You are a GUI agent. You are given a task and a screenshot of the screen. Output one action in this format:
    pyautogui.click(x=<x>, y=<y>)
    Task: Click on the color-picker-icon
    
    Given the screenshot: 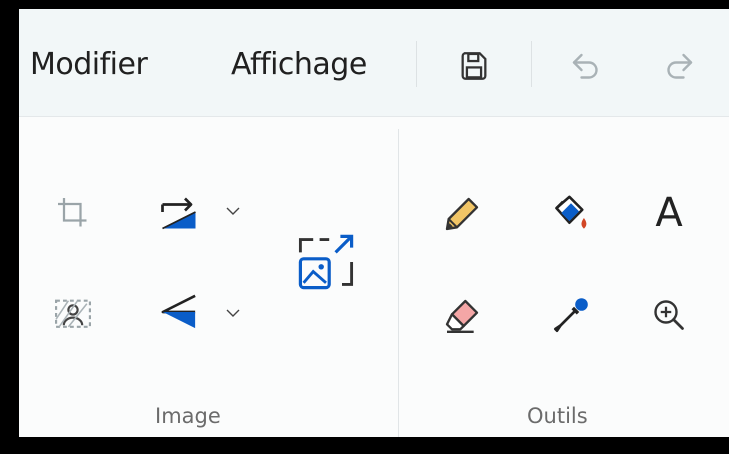 What is the action you would take?
    pyautogui.click(x=570, y=315)
    